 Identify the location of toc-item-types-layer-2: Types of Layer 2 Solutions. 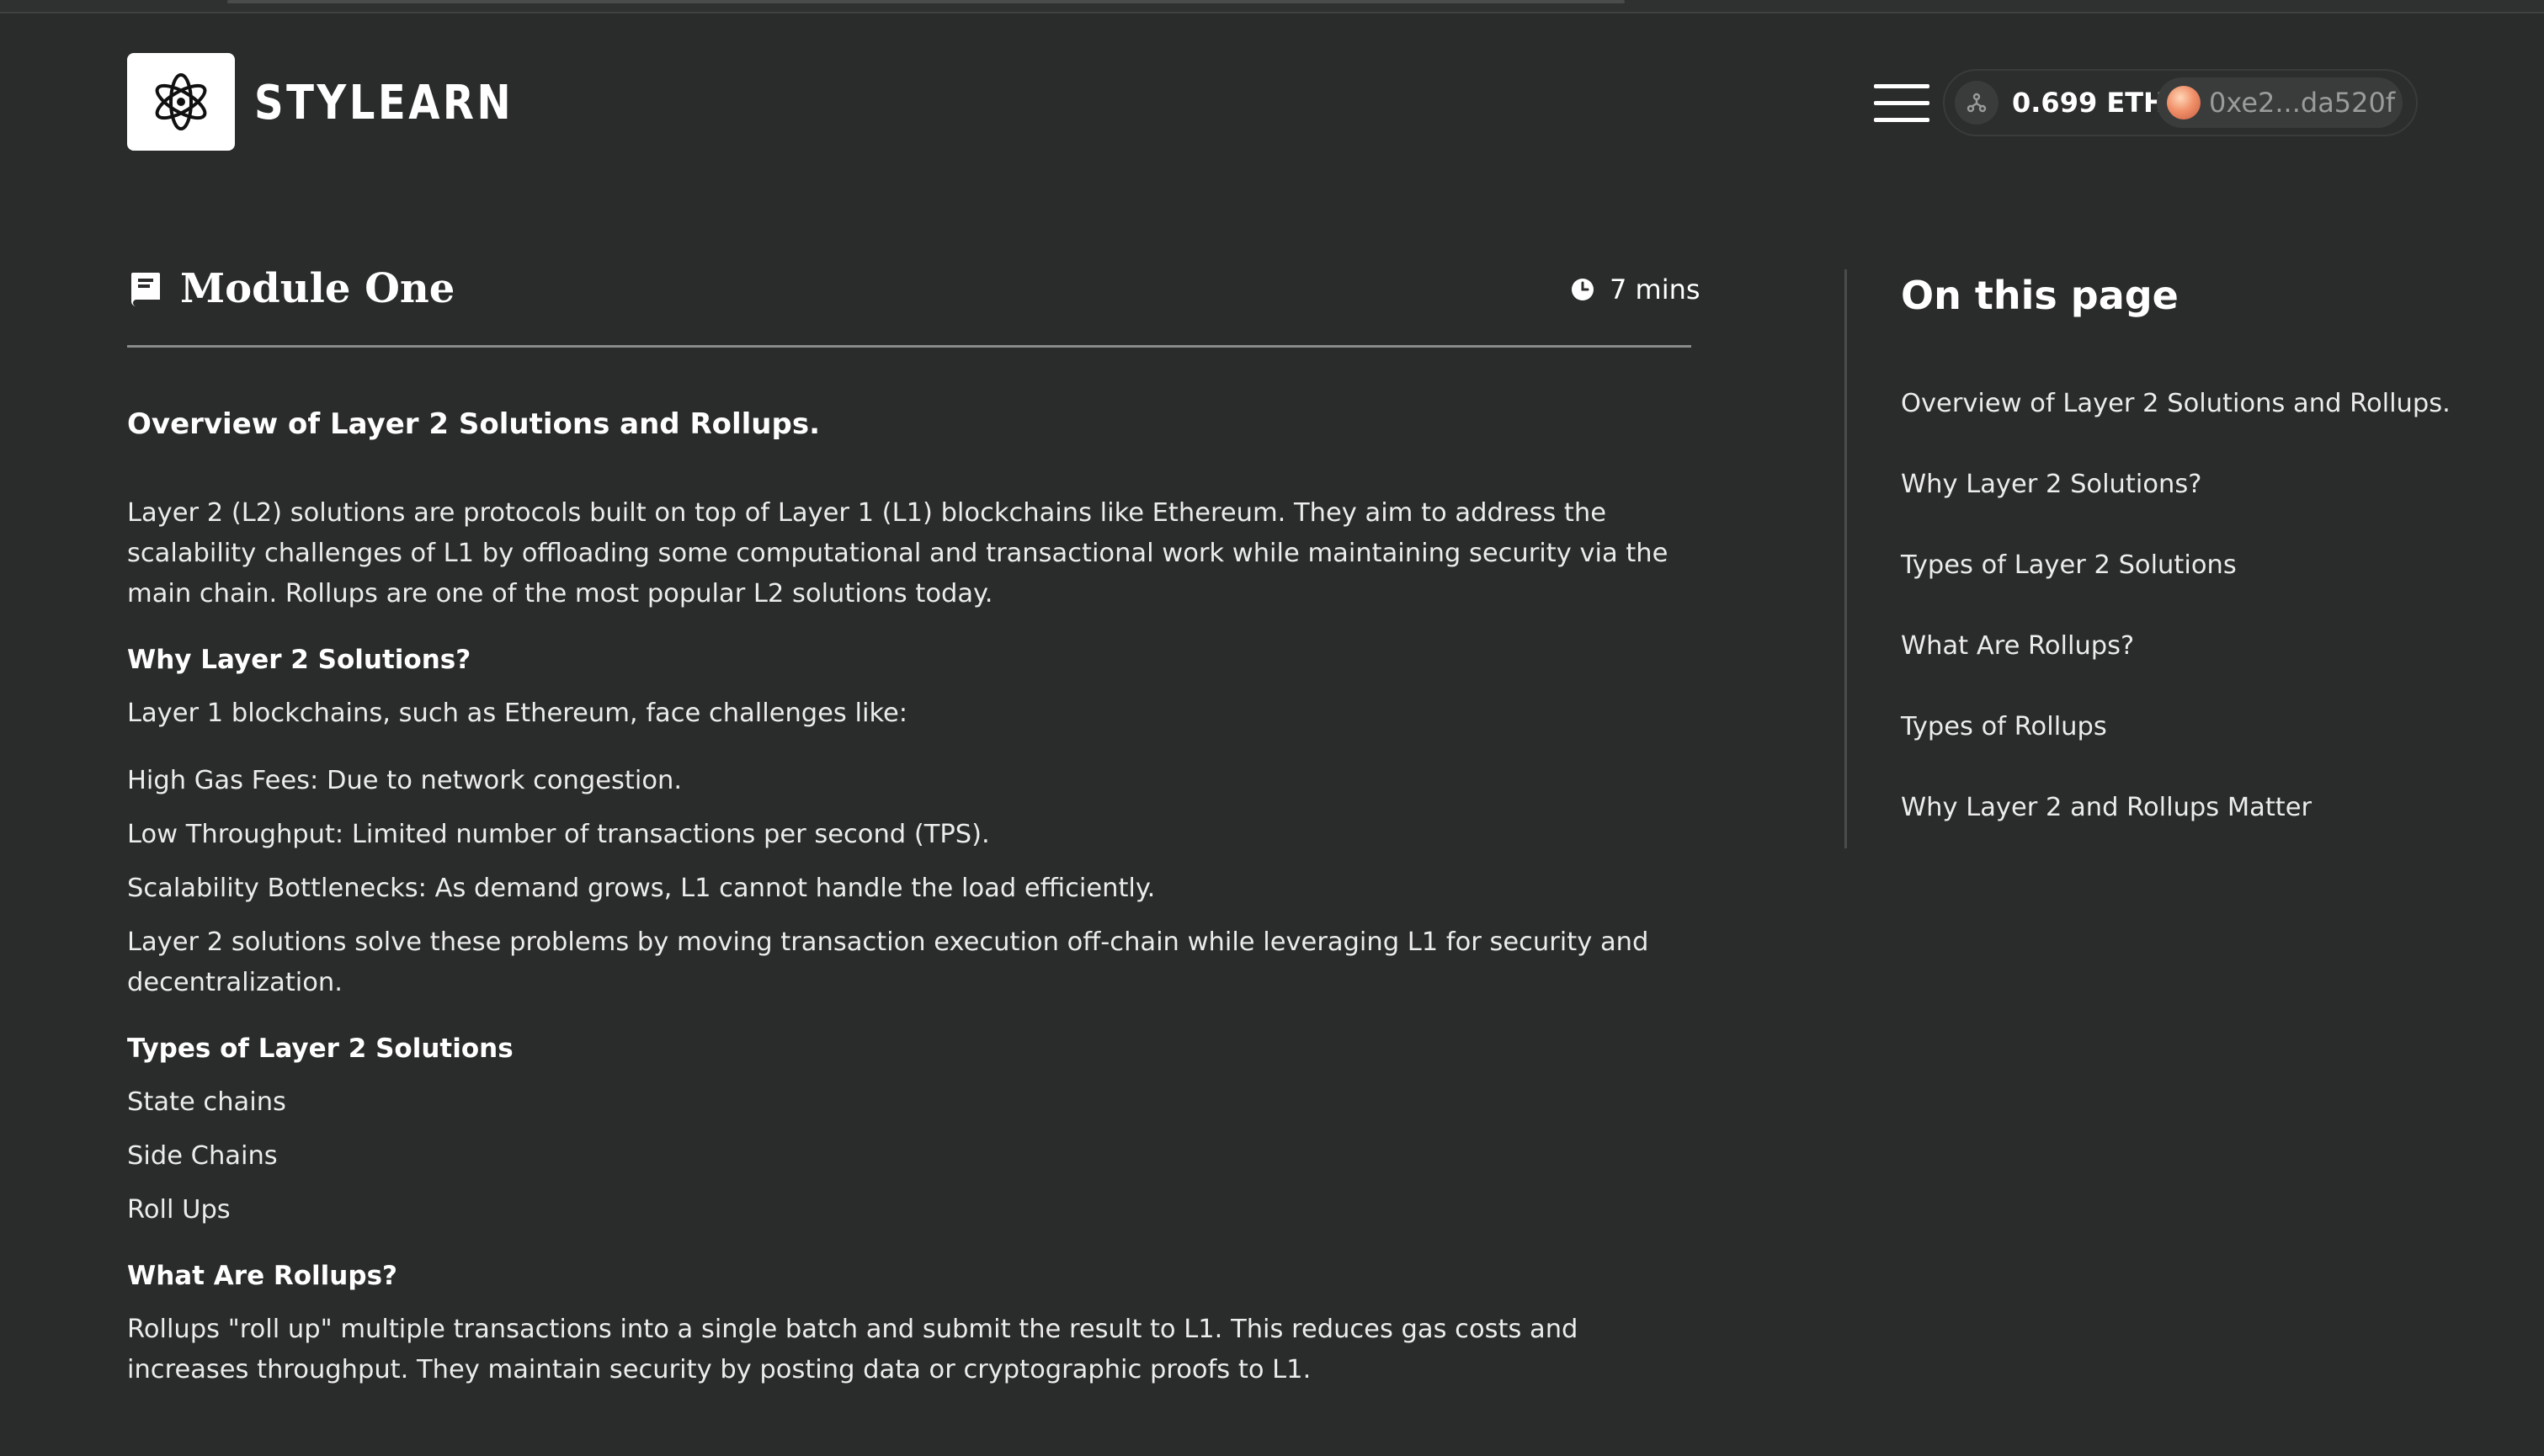
(2069, 565).